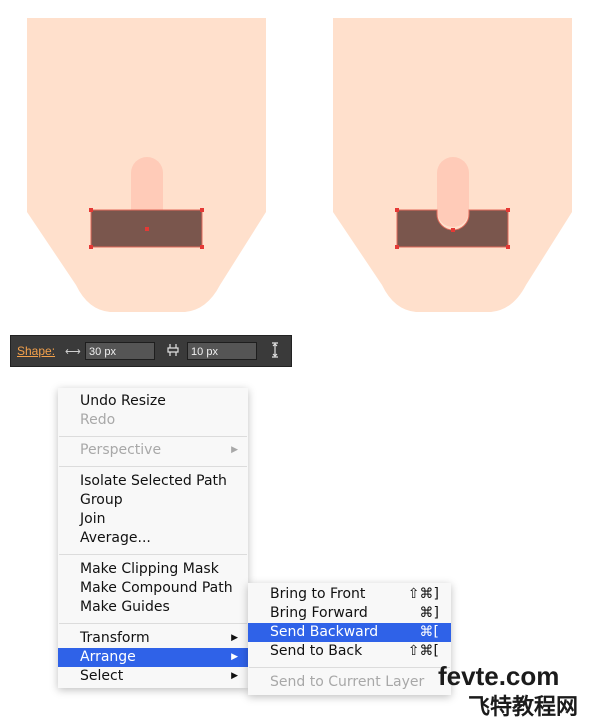 This screenshot has height=725, width=600. I want to click on menu-item-join: Join, so click(153, 519).